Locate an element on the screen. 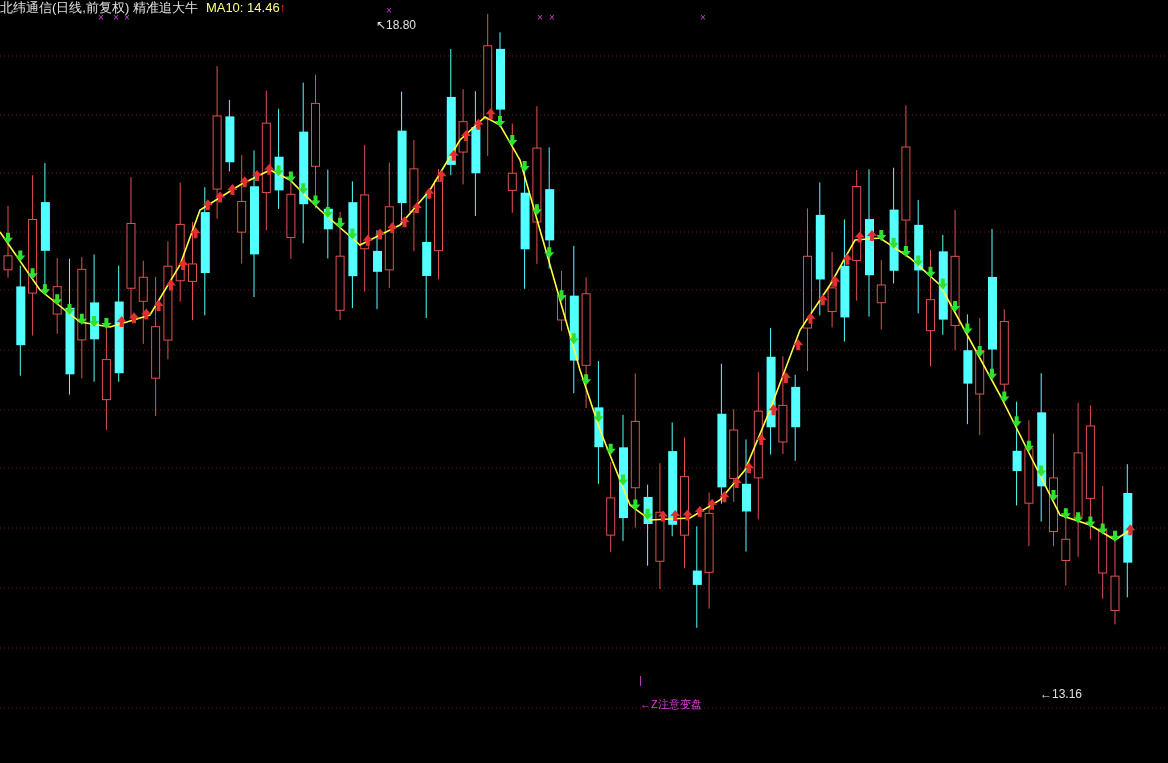 The width and height of the screenshot is (1168, 763). chart-title: 北纬通信(日线,前复权) 精准追大牛 is located at coordinates (99, 8).